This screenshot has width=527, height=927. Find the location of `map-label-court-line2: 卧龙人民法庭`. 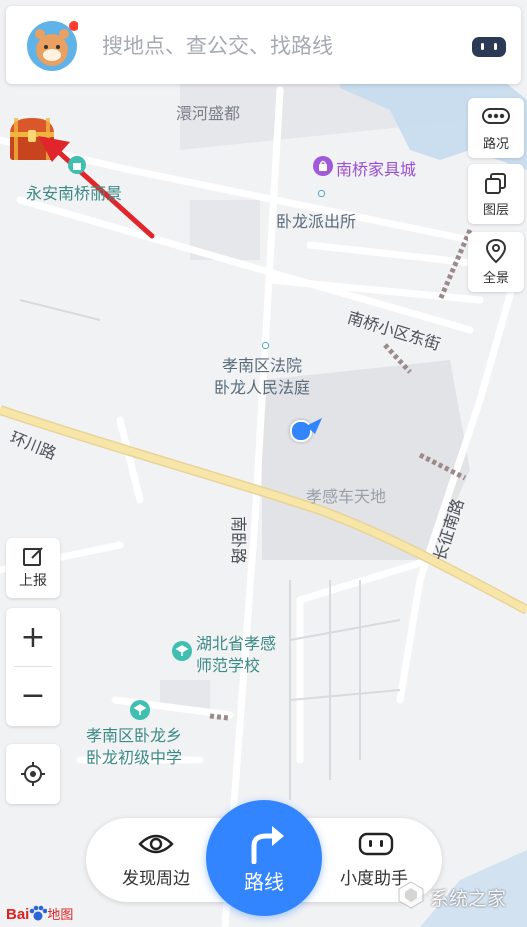

map-label-court-line2: 卧龙人民法庭 is located at coordinates (262, 386).